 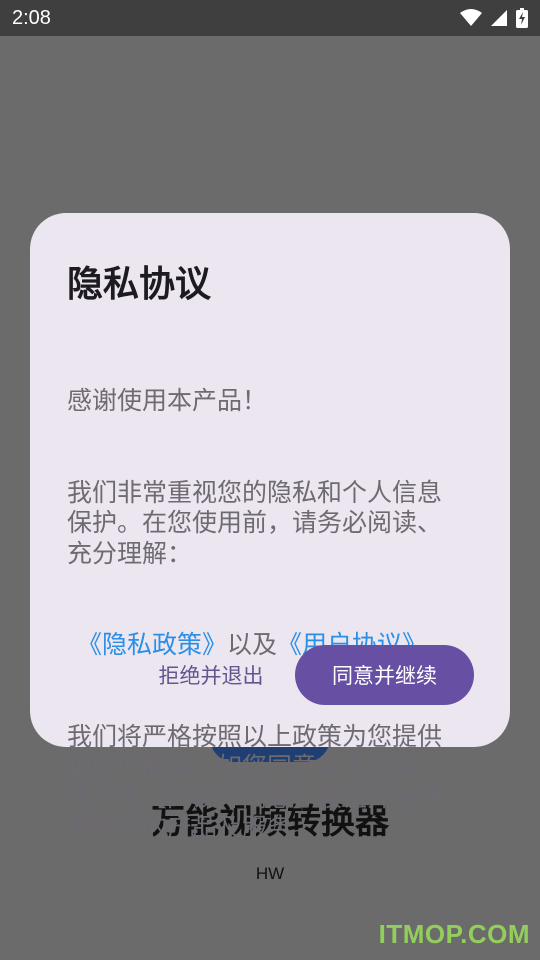 I want to click on status-bar: 2:08, so click(x=270, y=18).